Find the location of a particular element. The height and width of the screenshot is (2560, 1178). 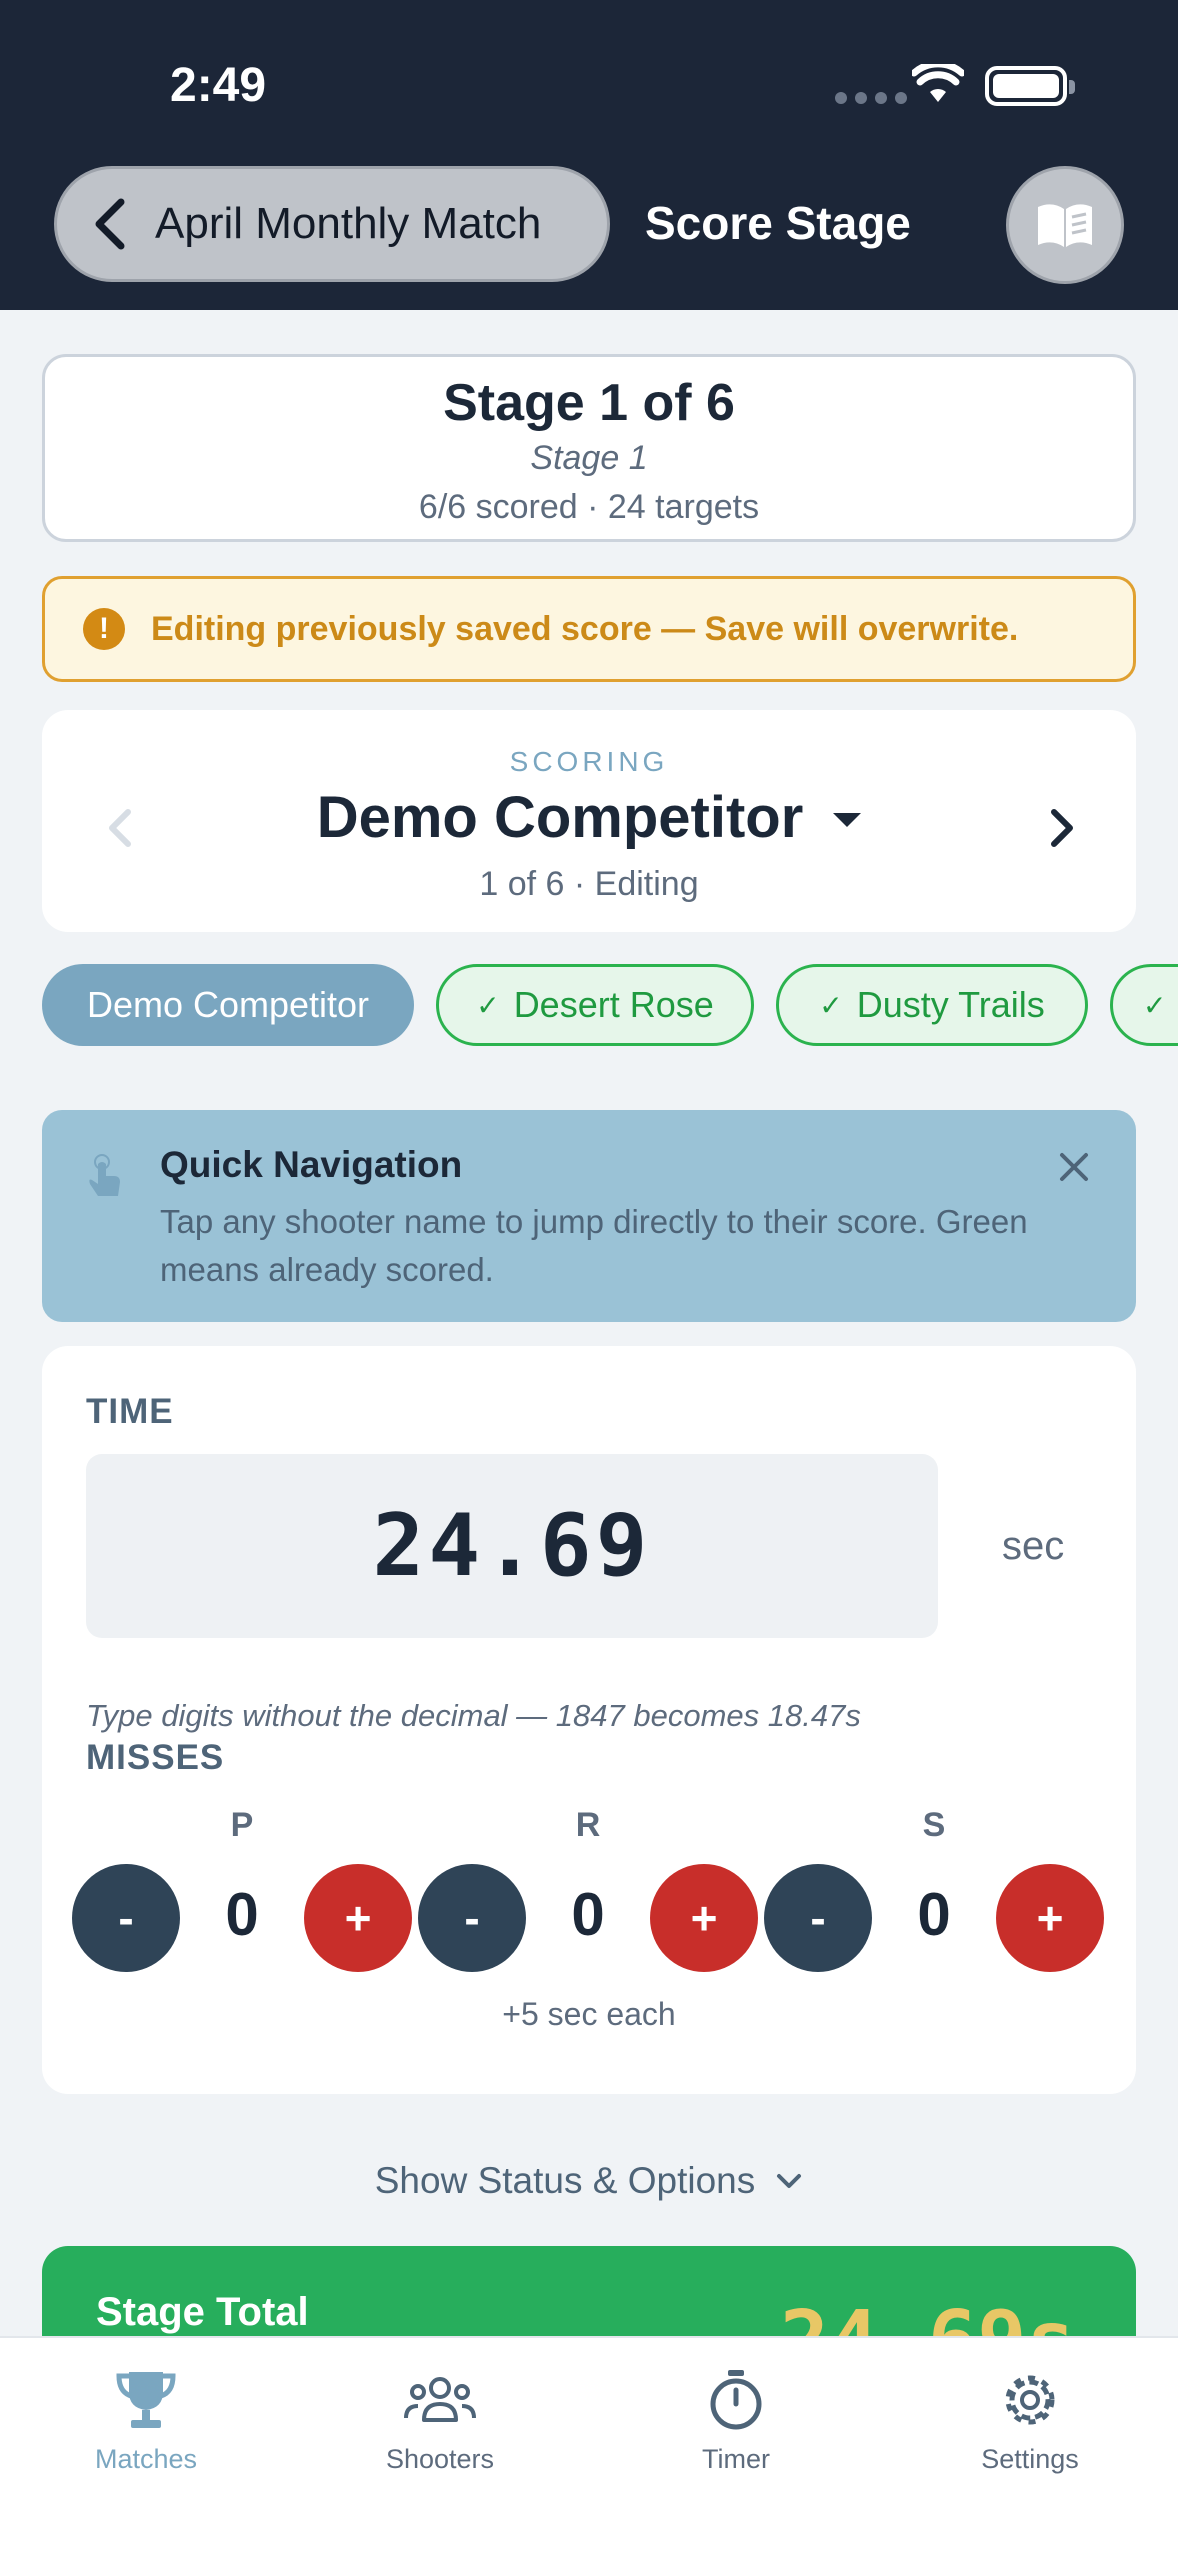

time-unit: sec is located at coordinates (1033, 1546).